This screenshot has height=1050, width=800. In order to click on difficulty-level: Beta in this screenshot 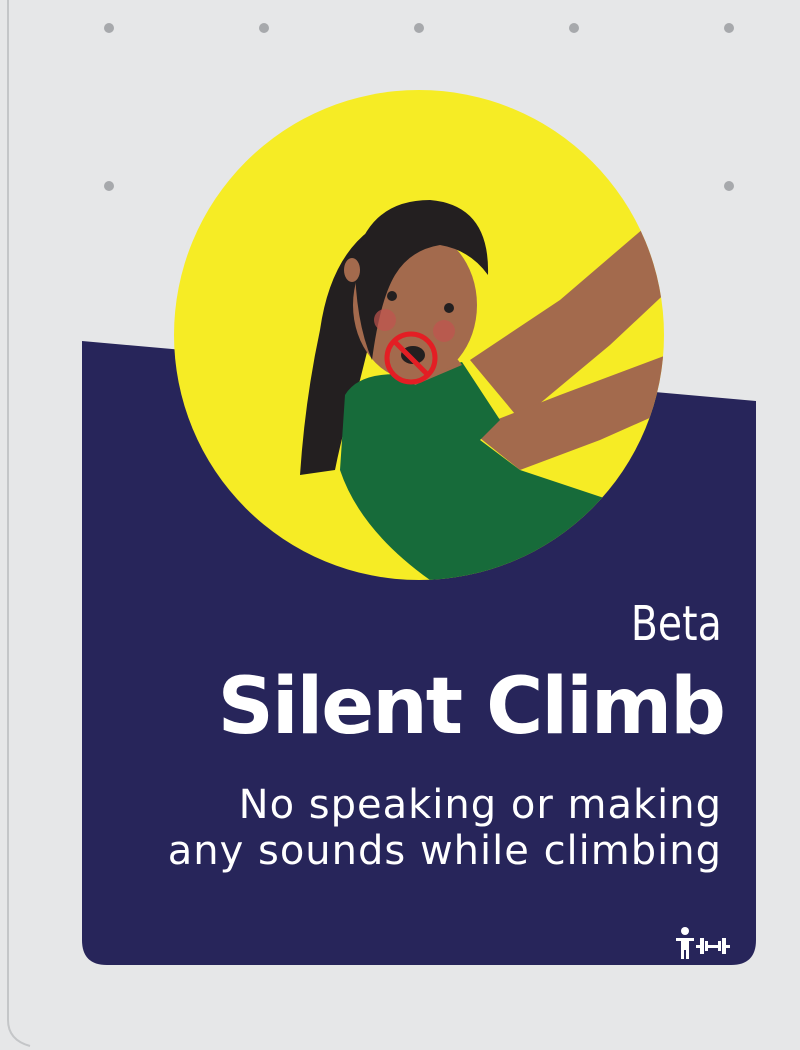, I will do `click(676, 624)`.